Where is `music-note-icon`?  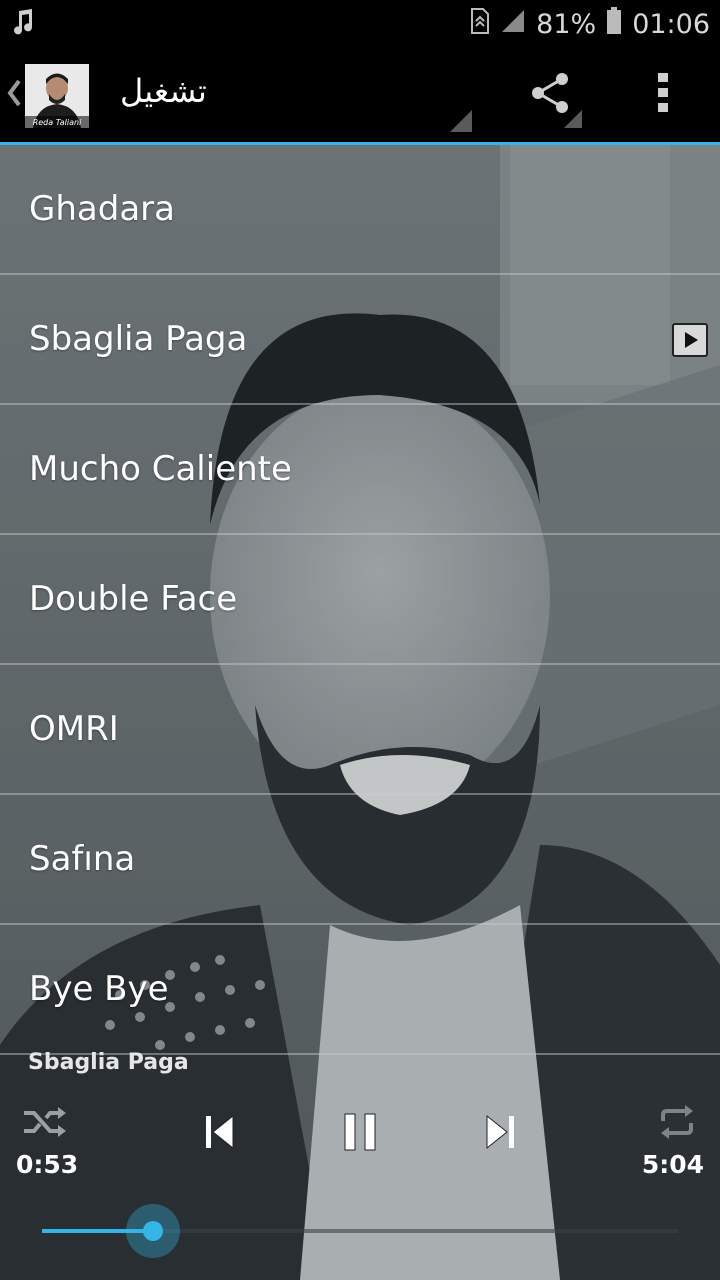
music-note-icon is located at coordinates (23, 24).